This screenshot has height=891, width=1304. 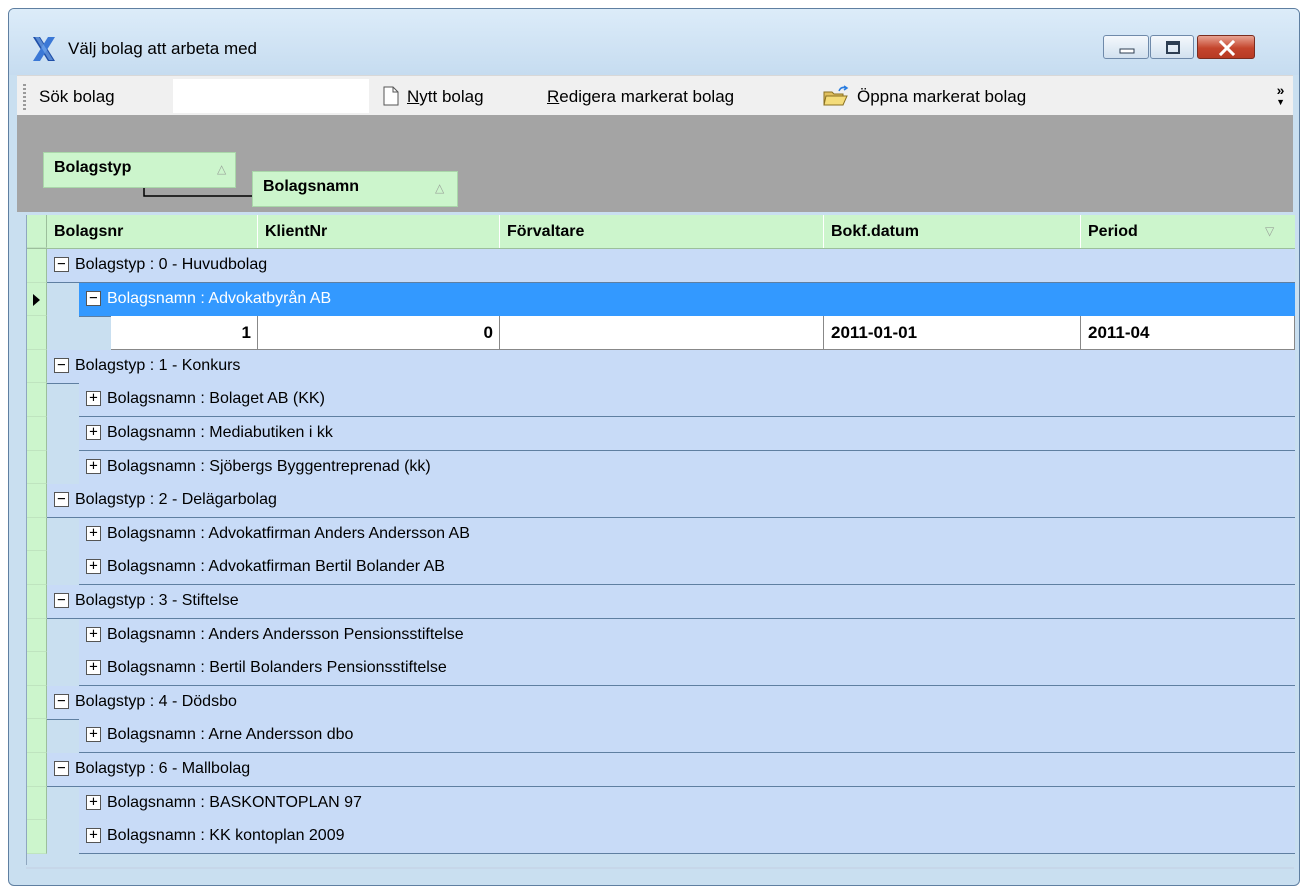 I want to click on x-logo-icon, so click(x=44, y=49).